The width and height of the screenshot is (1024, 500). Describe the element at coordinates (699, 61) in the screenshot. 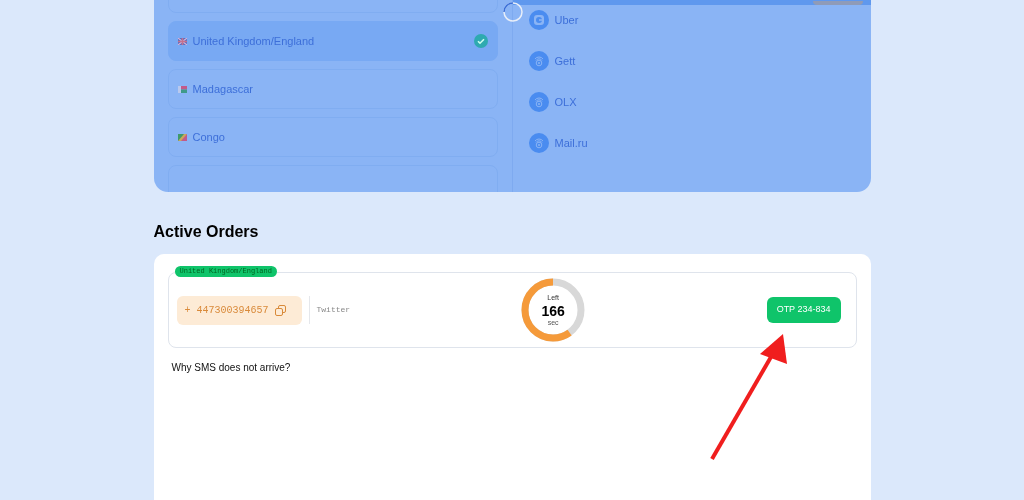

I see `service-item: Gett` at that location.